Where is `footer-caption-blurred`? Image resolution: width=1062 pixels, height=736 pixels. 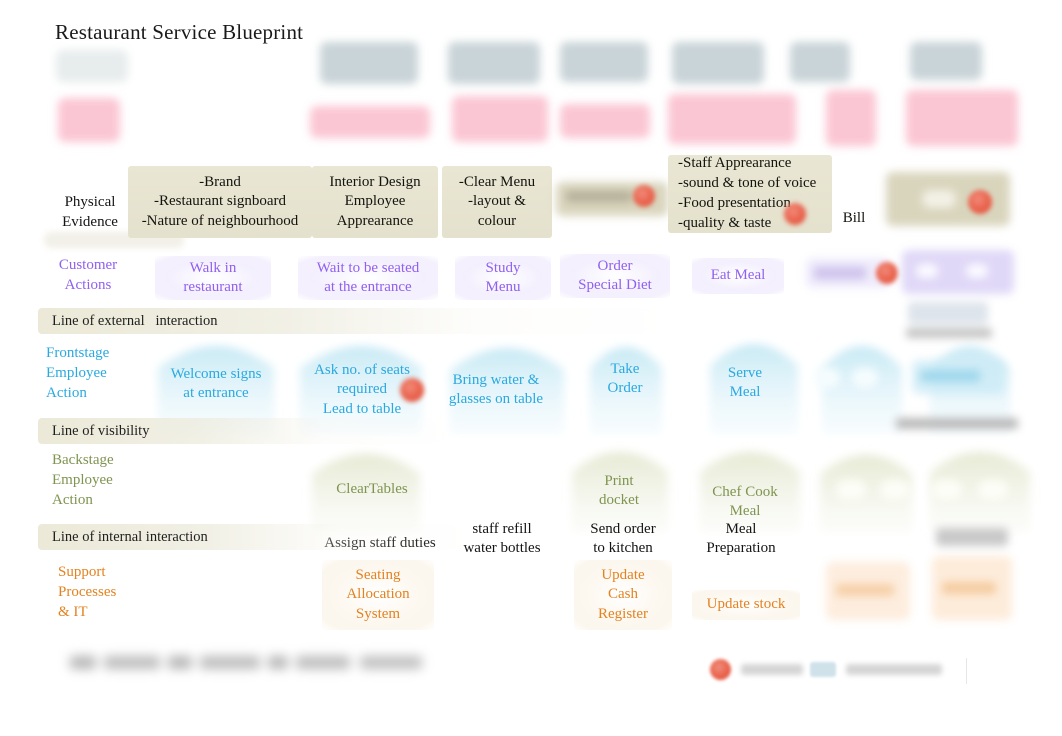
footer-caption-blurred is located at coordinates (256, 665).